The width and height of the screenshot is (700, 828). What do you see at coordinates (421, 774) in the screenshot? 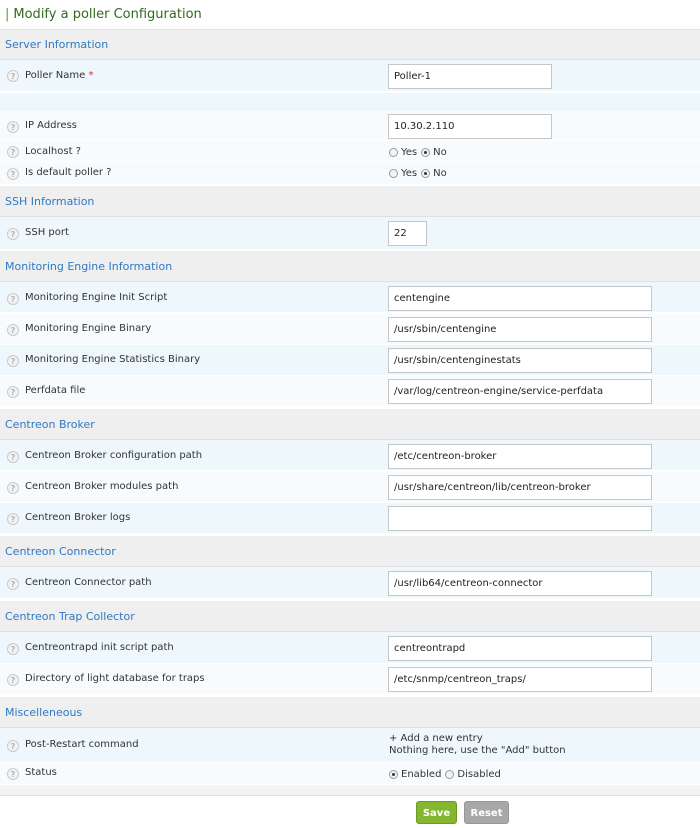
I see `status-enabled-label: Enabled` at bounding box center [421, 774].